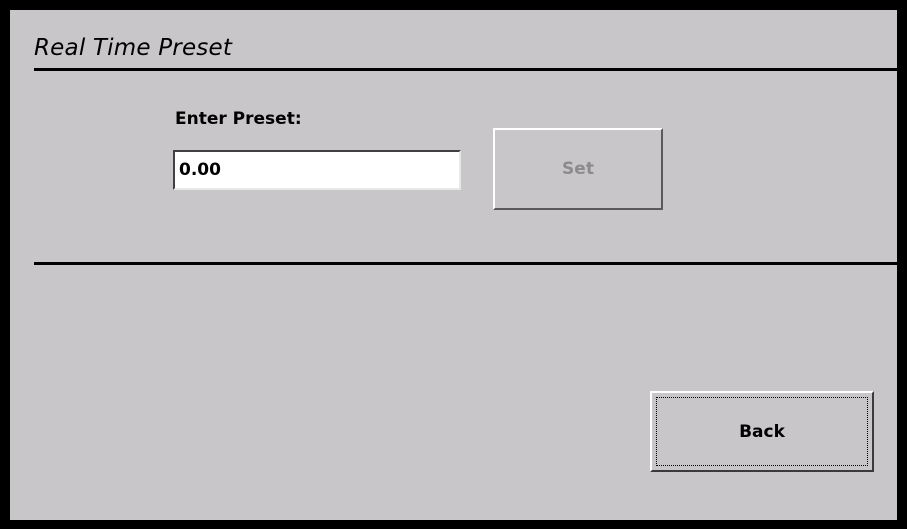 The image size is (907, 529). I want to click on back-button: Back, so click(762, 431).